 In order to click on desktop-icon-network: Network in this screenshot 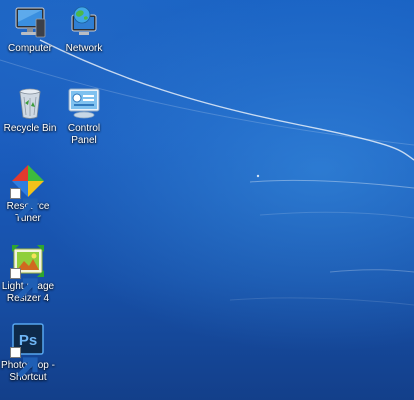, I will do `click(84, 30)`.